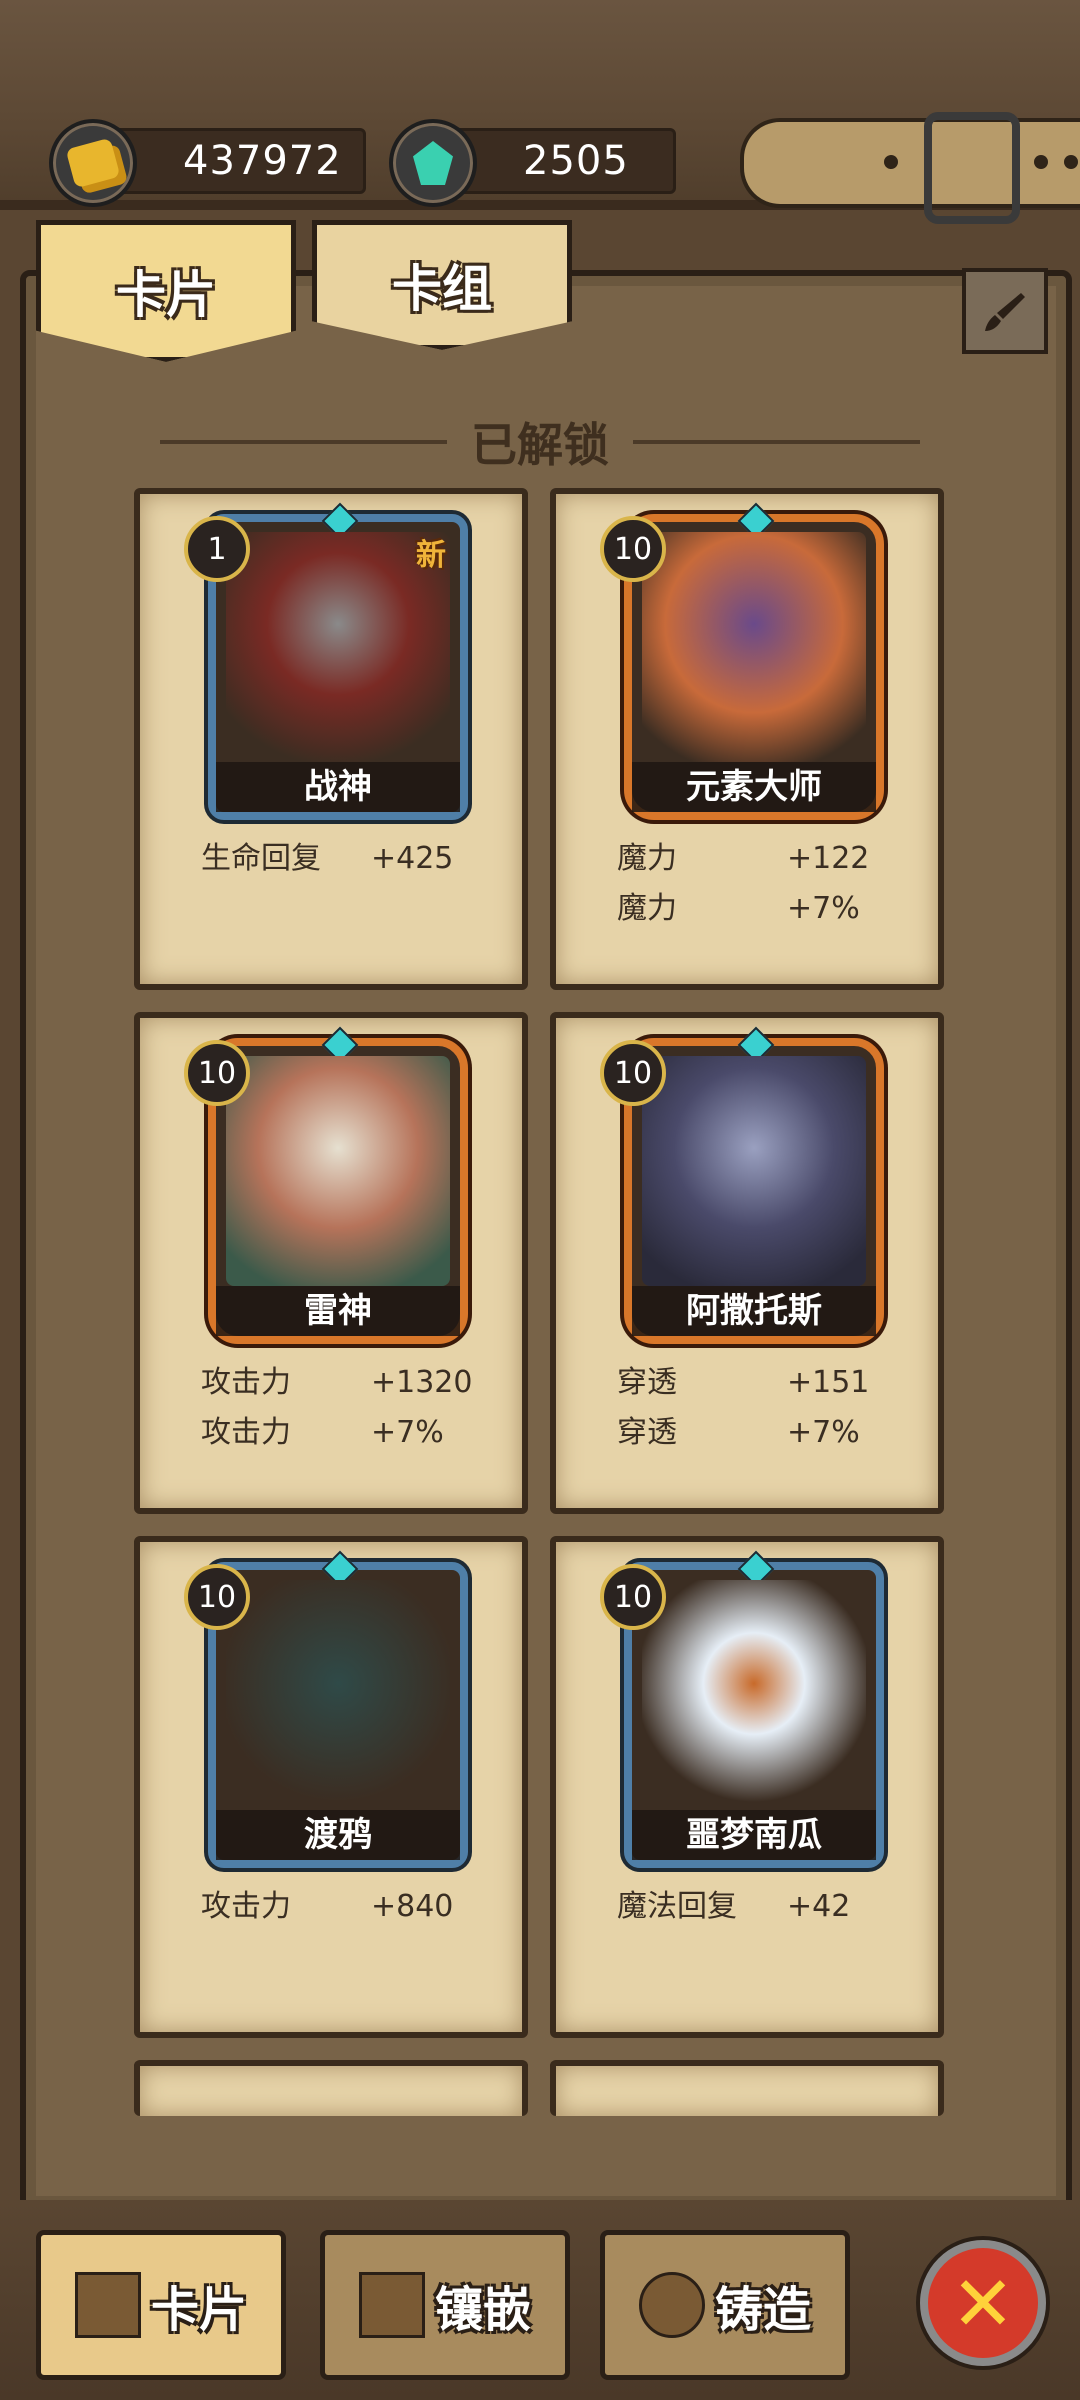  I want to click on close-icon: ✕, so click(983, 2303).